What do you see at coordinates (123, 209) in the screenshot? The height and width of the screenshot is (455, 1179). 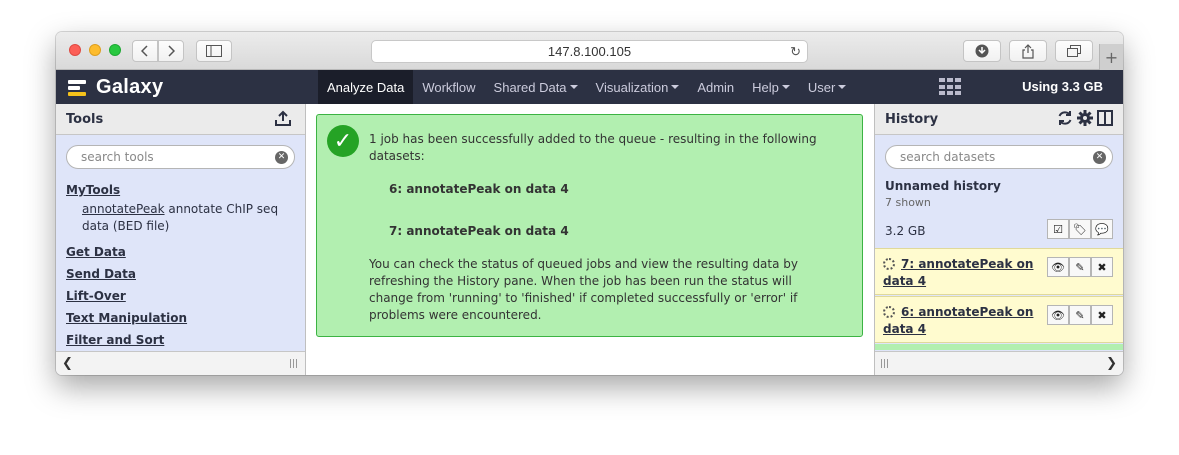 I see `tool-link: annotatePeak` at bounding box center [123, 209].